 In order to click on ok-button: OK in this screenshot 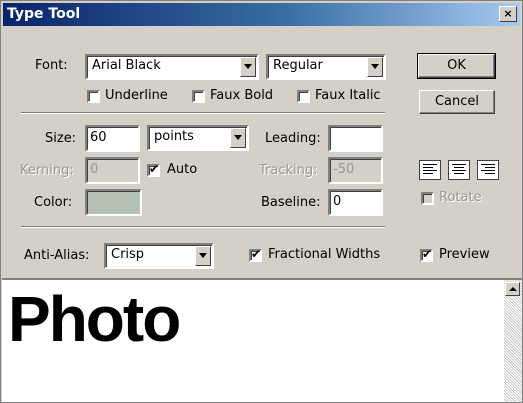, I will do `click(456, 66)`.